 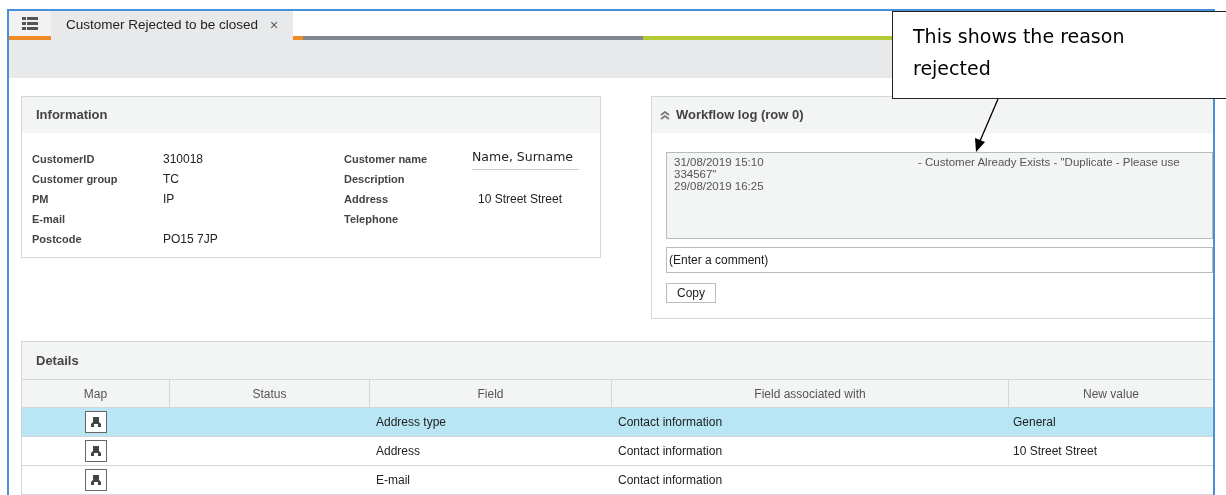 I want to click on field-label: E-mail, so click(x=49, y=219).